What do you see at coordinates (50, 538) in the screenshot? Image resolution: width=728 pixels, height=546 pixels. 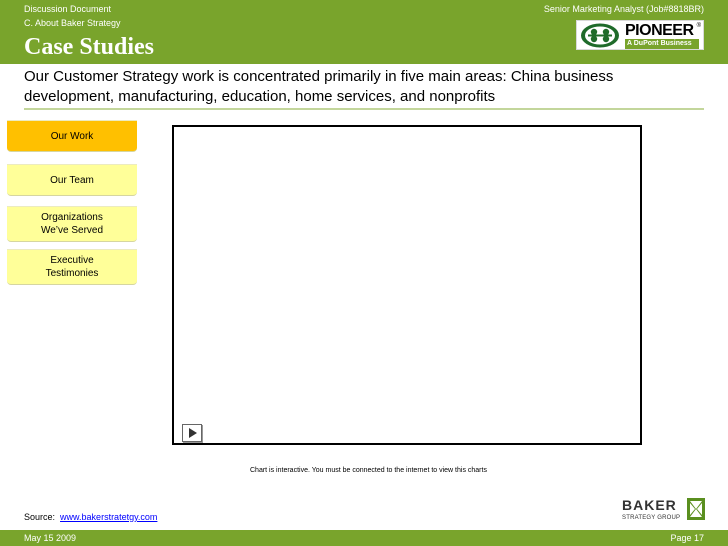 I see `footer-date: May 15 2009` at bounding box center [50, 538].